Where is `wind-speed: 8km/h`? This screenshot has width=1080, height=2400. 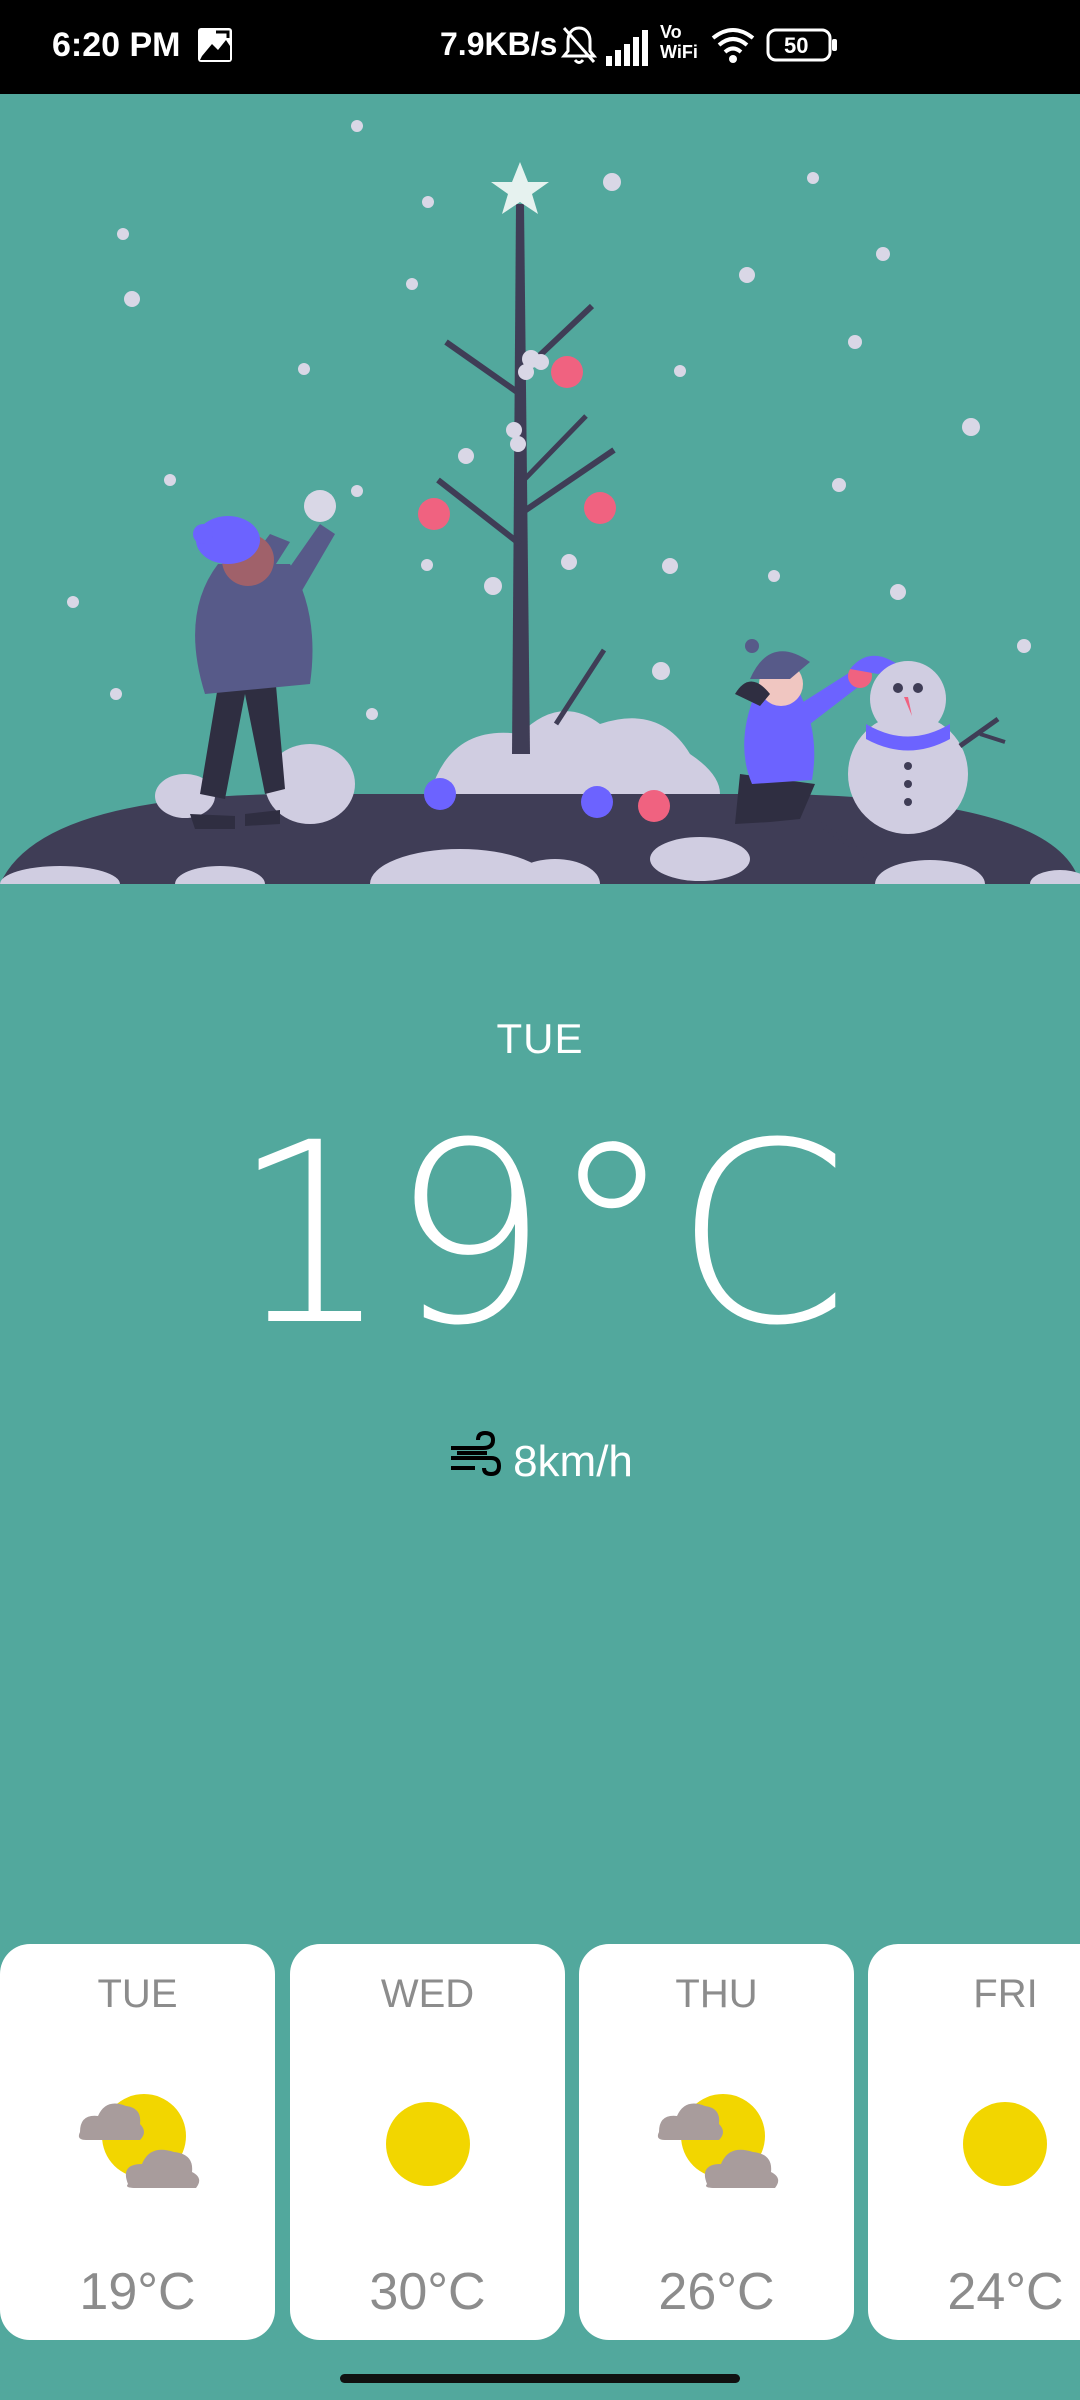
wind-speed: 8km/h is located at coordinates (540, 1461).